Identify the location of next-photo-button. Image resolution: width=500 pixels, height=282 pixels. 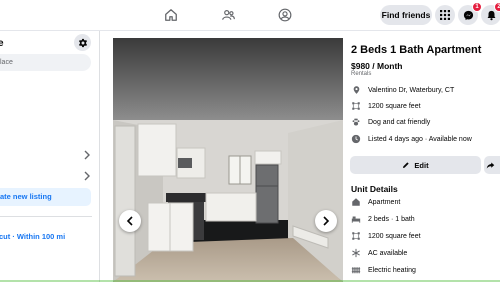
(326, 221).